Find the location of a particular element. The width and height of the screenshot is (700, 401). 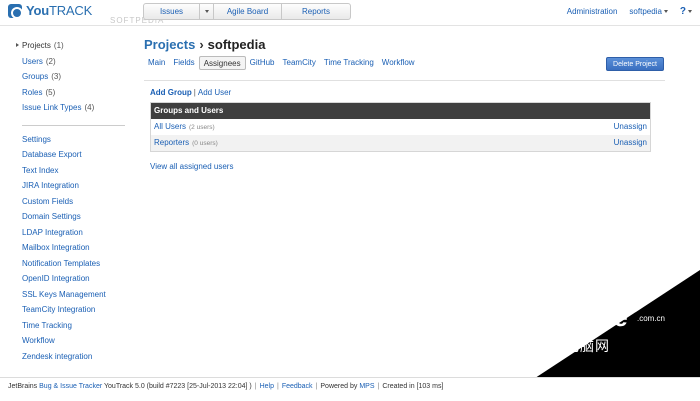

tab-time-tracking: Time Tracking is located at coordinates (349, 63).